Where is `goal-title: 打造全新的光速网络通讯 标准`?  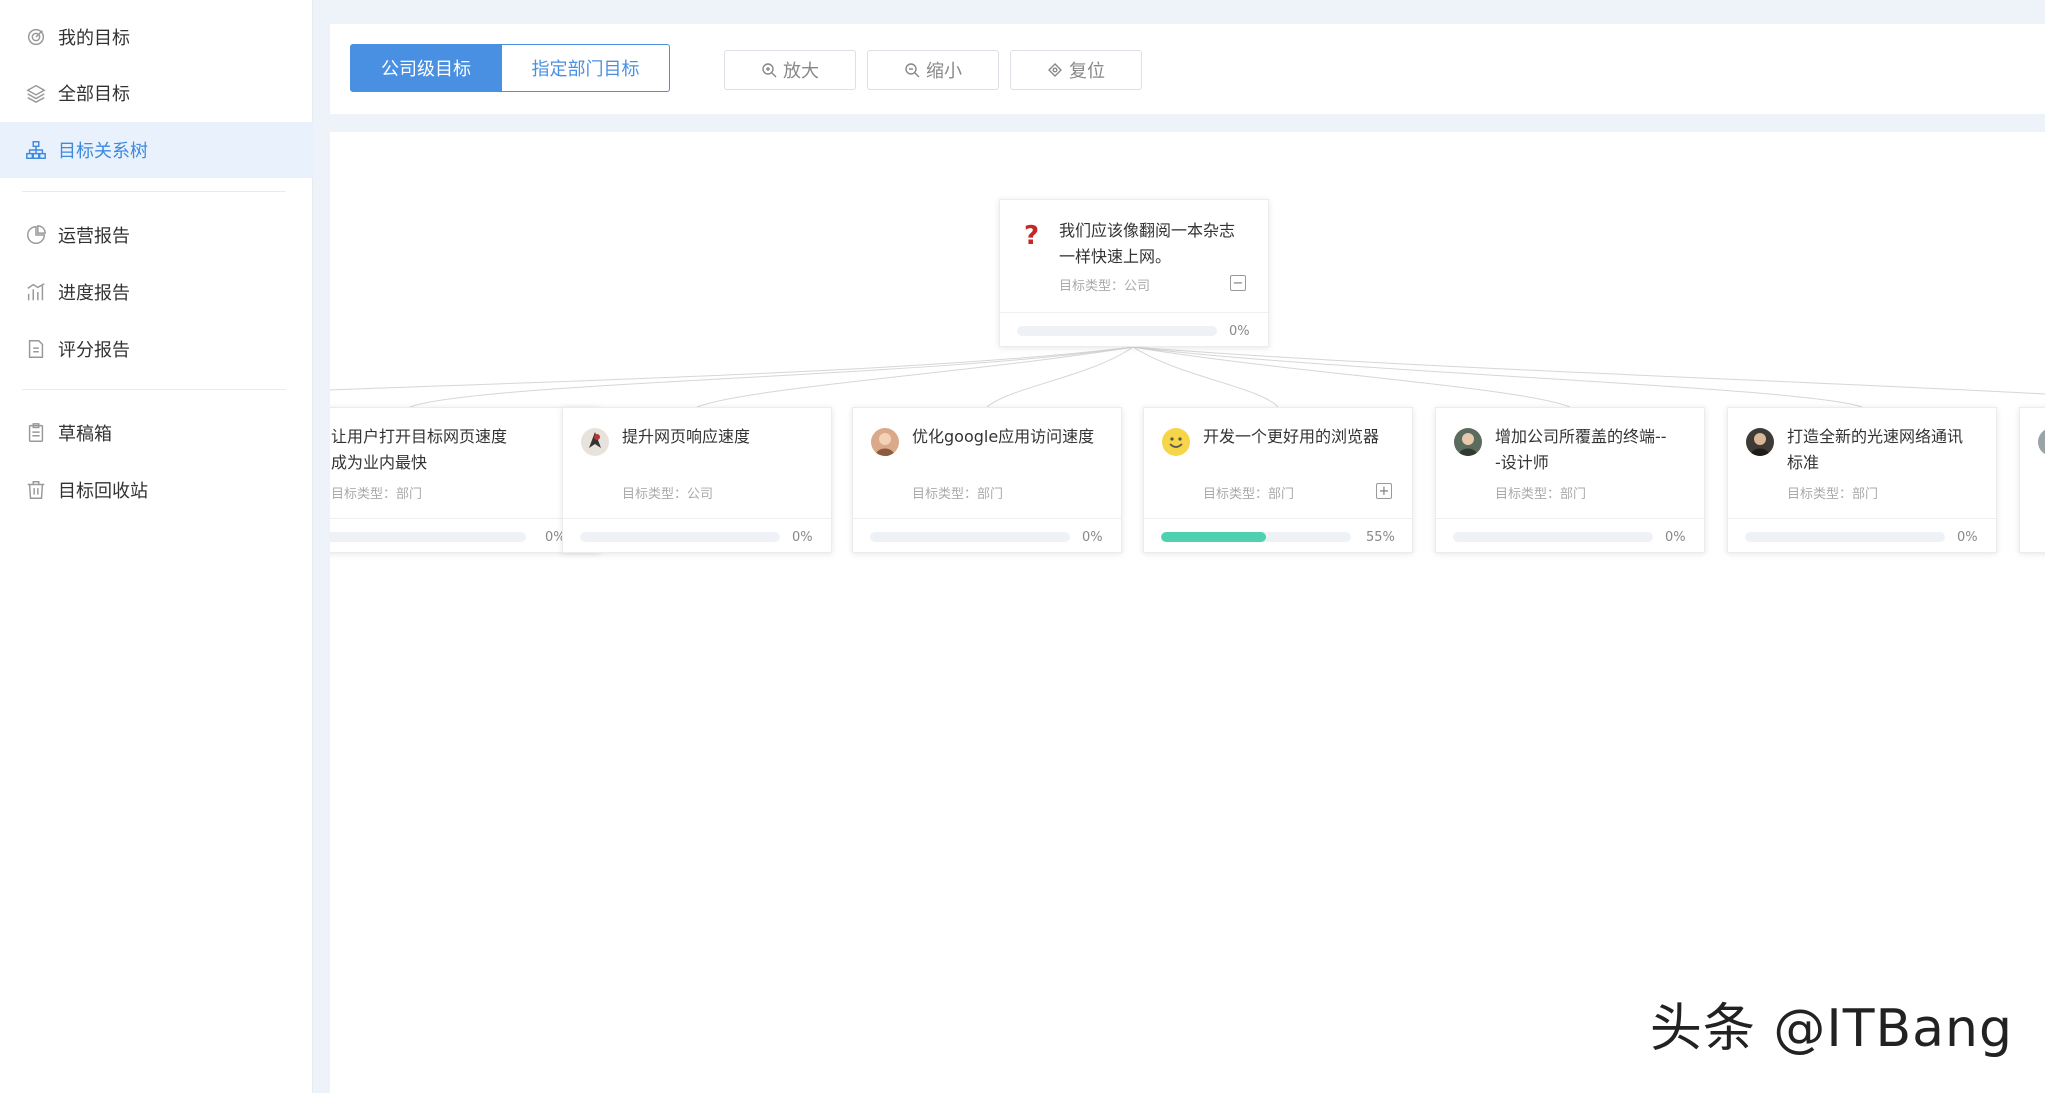 goal-title: 打造全新的光速网络通讯 标准 is located at coordinates (1875, 449).